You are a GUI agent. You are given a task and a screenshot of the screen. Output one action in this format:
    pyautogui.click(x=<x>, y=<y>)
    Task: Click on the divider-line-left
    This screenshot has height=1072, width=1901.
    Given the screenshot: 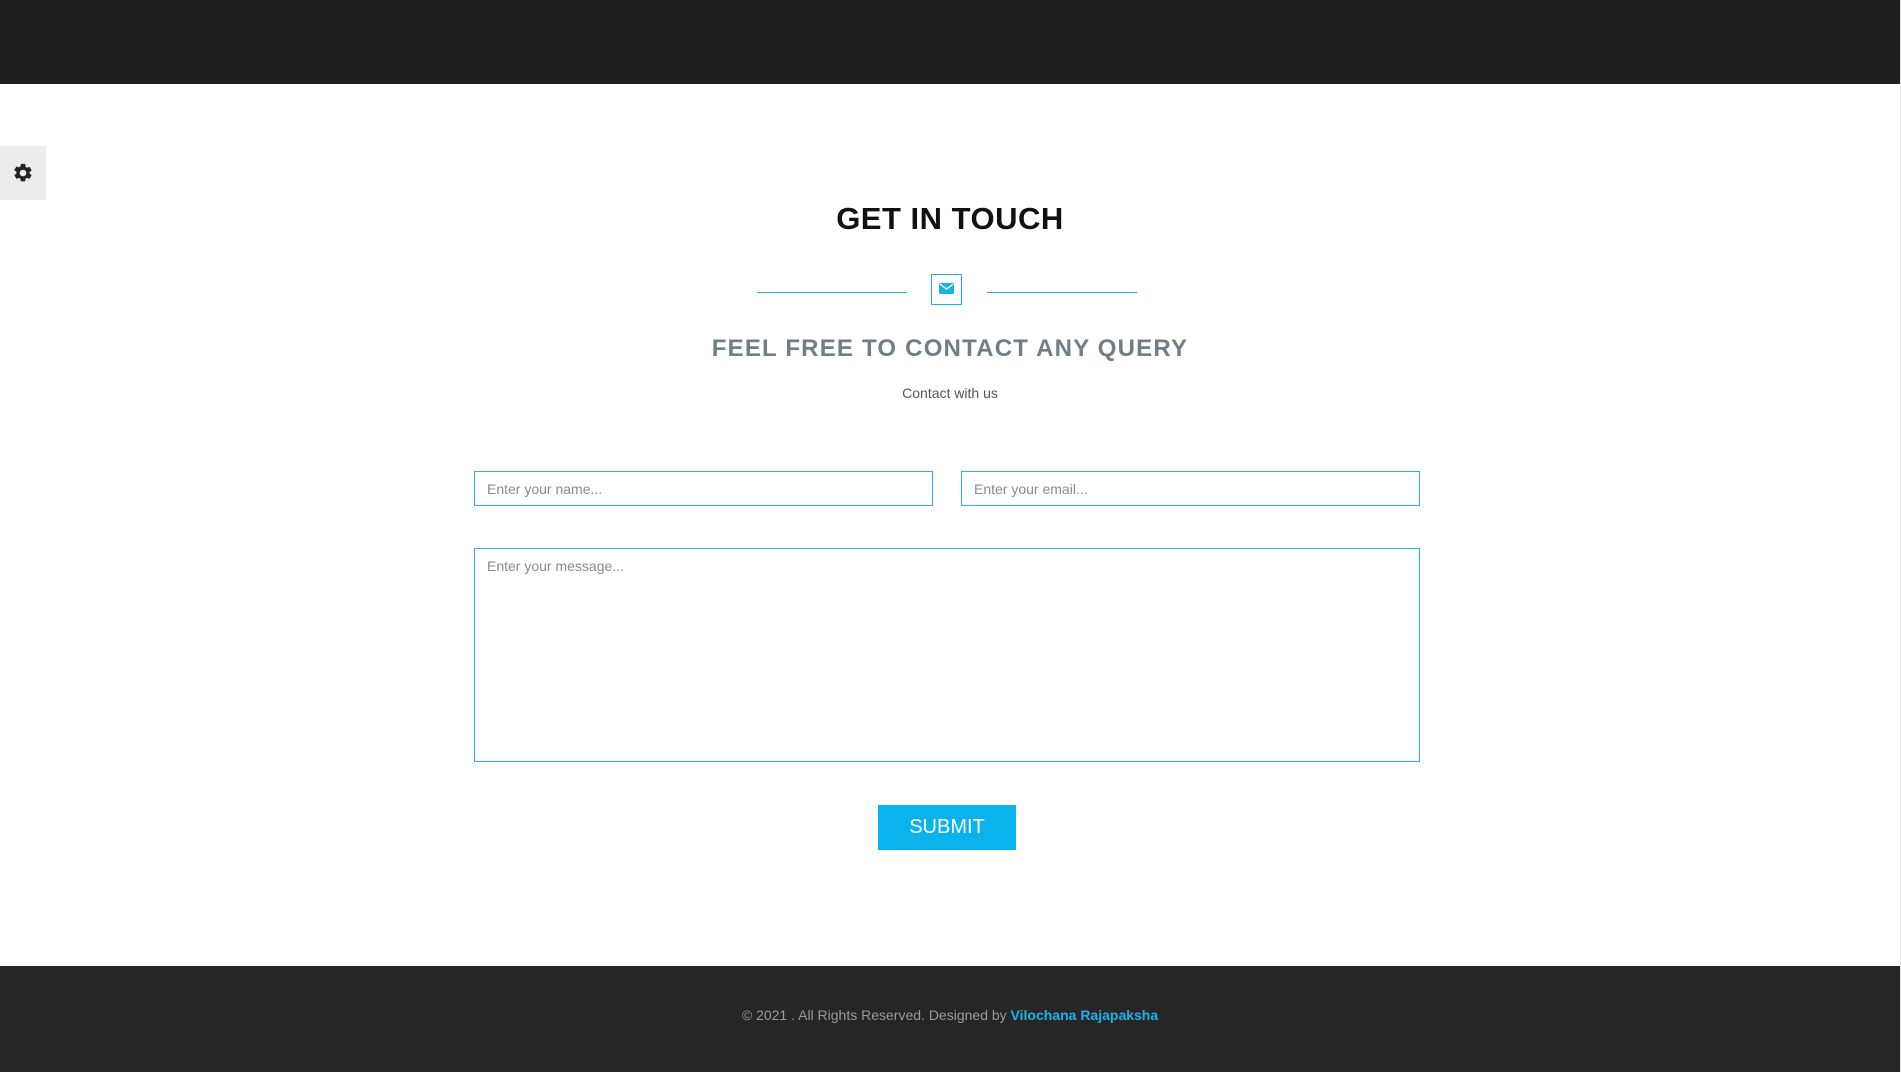 What is the action you would take?
    pyautogui.click(x=832, y=292)
    